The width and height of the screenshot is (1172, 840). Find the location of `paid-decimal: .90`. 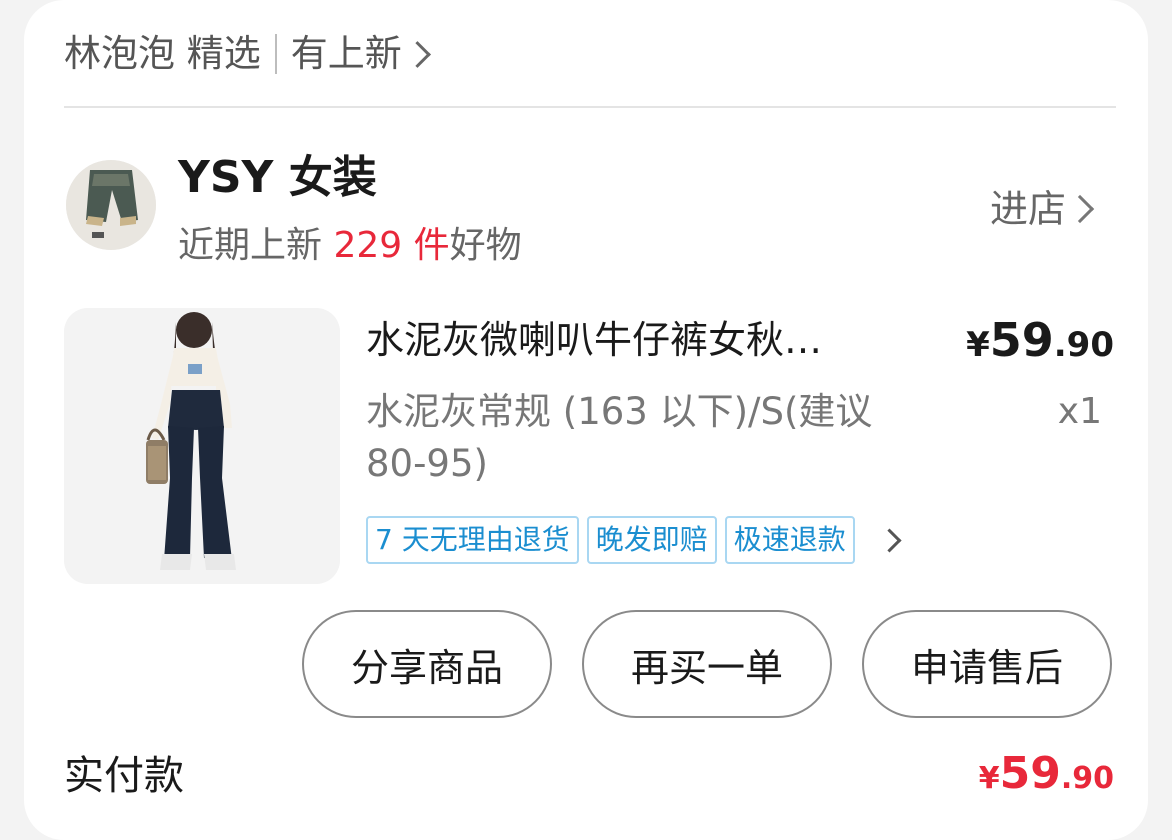

paid-decimal: .90 is located at coordinates (1087, 778).